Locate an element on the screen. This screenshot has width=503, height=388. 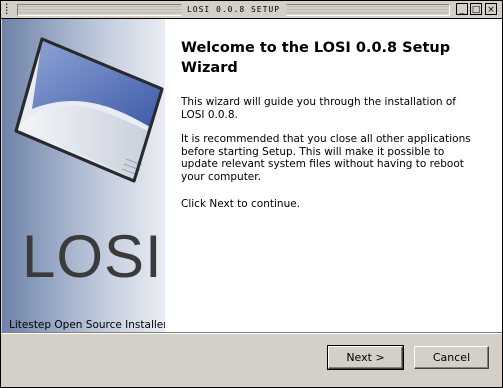
footer-separator is located at coordinates (251, 333).